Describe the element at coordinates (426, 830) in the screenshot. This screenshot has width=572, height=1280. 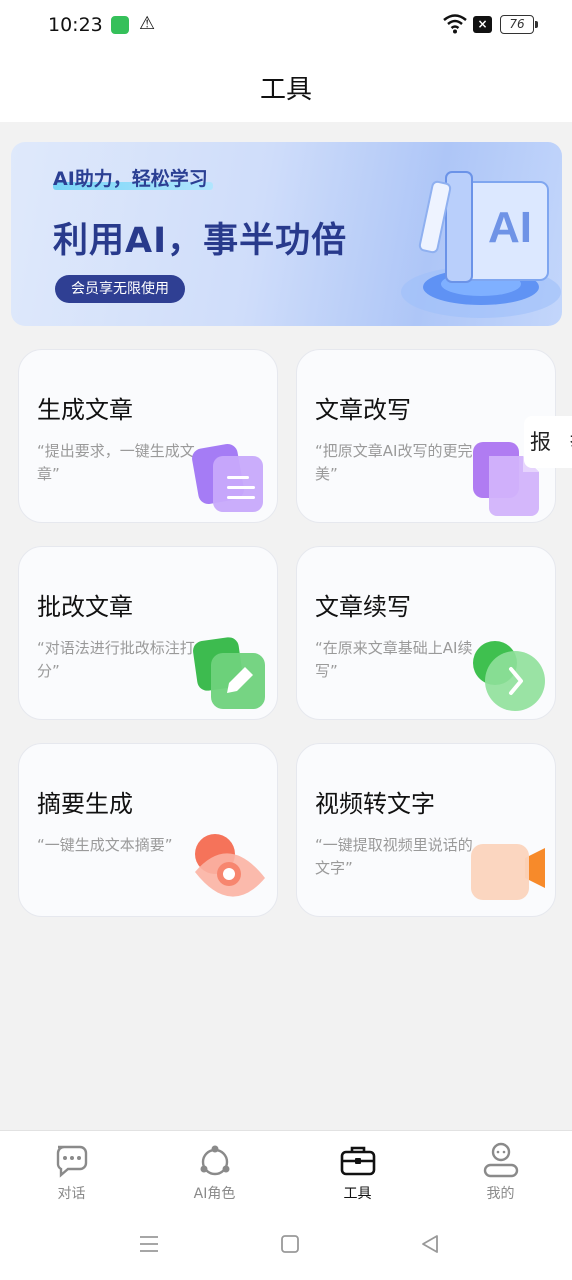
I see `tool-card-video-to-text: 视频转文字 “一键提取视频里说话的文字”` at that location.